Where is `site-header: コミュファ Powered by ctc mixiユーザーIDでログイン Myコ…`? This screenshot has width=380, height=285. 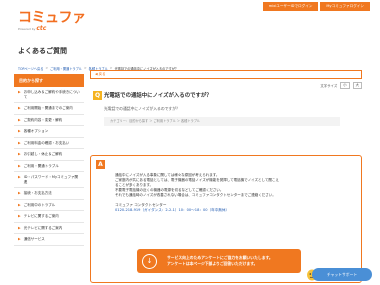 site-header: コミュファ Powered by ctc mixiユーザーIDでログイン Myコ… is located at coordinates (190, 17).